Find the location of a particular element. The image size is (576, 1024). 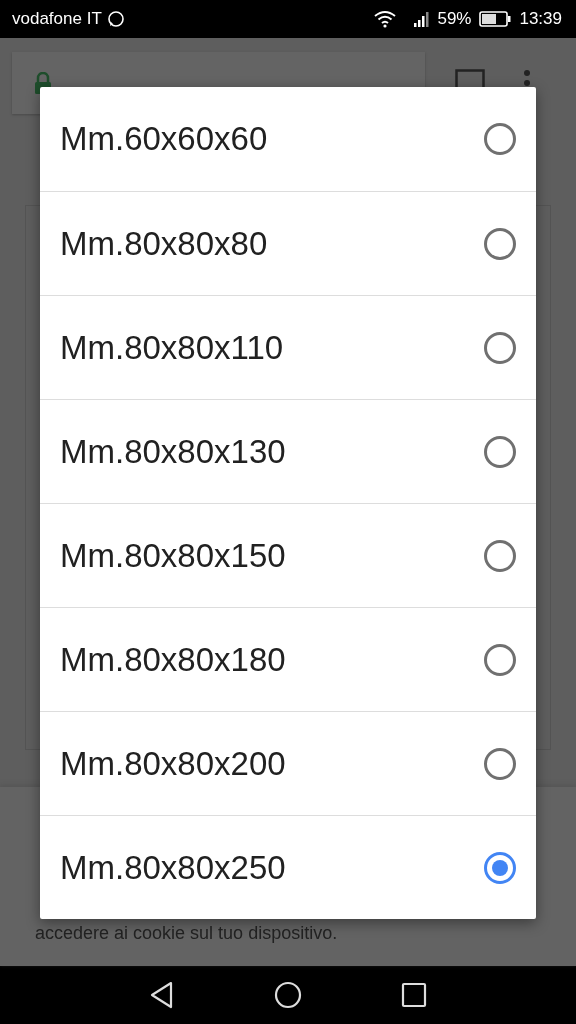

option-label: Mm.80x80x180 is located at coordinates (173, 659).